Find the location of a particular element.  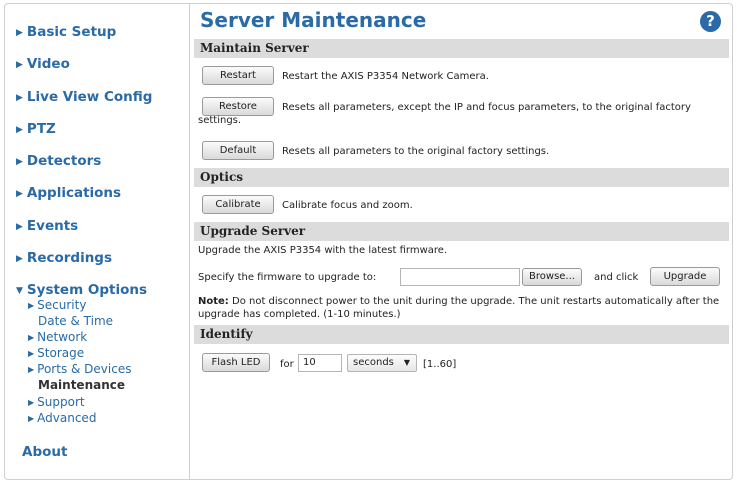

flash-led-button: Flash LED is located at coordinates (236, 362).